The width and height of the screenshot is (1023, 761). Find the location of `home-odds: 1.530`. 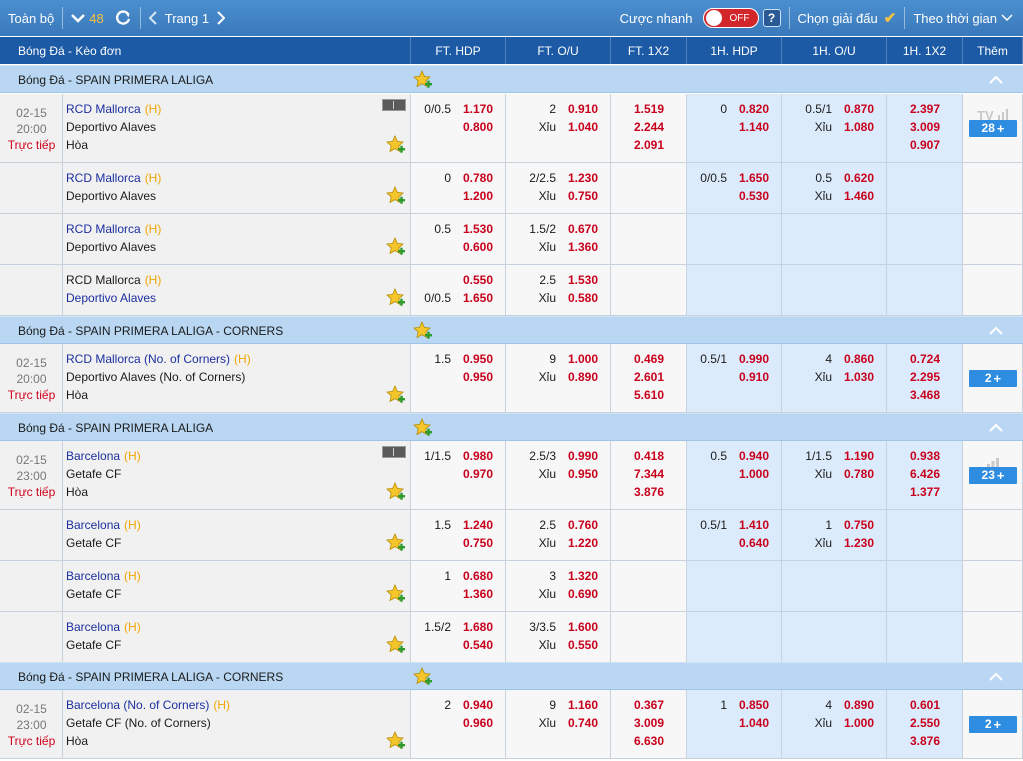

home-odds: 1.530 is located at coordinates (478, 229).